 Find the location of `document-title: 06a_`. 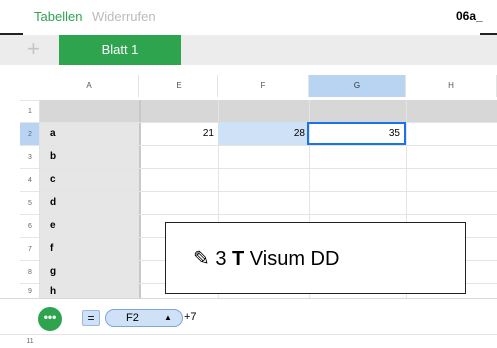

document-title: 06a_ is located at coordinates (469, 16).